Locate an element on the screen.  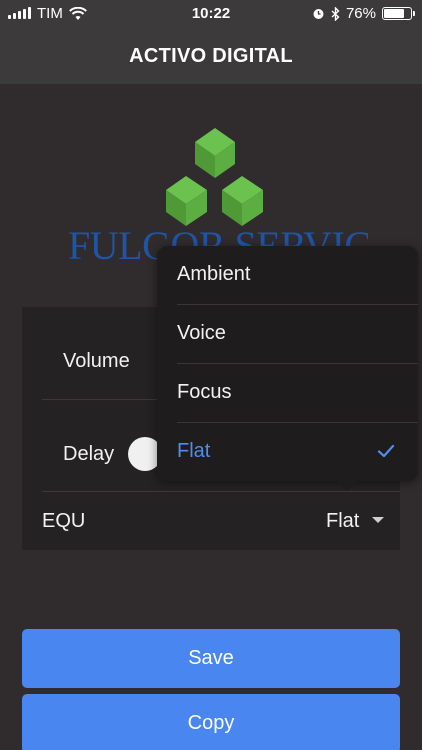
bluetooth-icon is located at coordinates (335, 13).